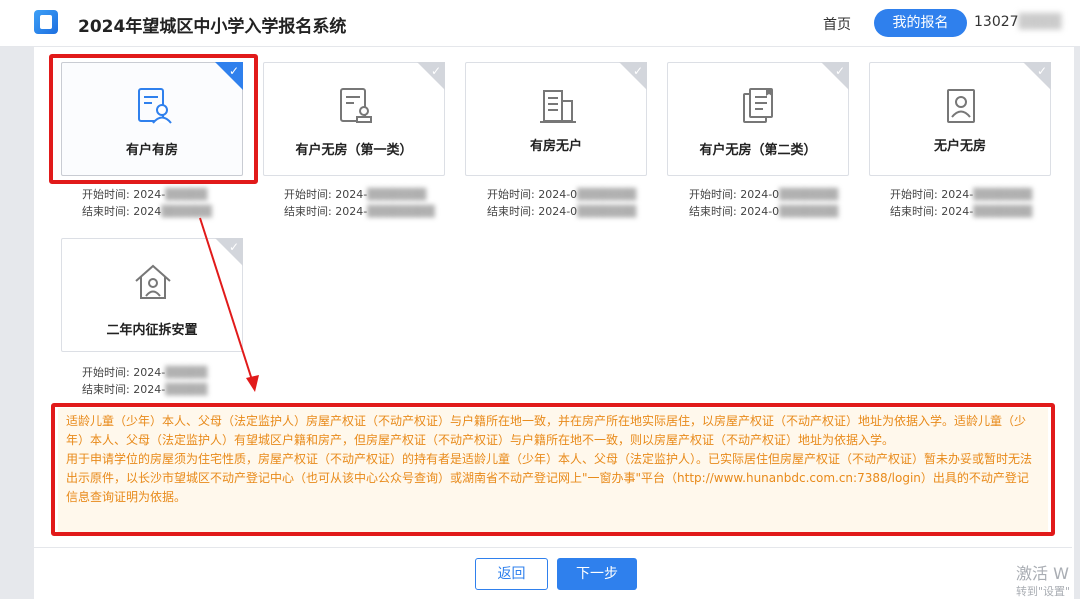 Image resolution: width=1080 pixels, height=599 pixels. What do you see at coordinates (1043, 591) in the screenshot?
I see `os-activation-hint: 转到"设置"` at bounding box center [1043, 591].